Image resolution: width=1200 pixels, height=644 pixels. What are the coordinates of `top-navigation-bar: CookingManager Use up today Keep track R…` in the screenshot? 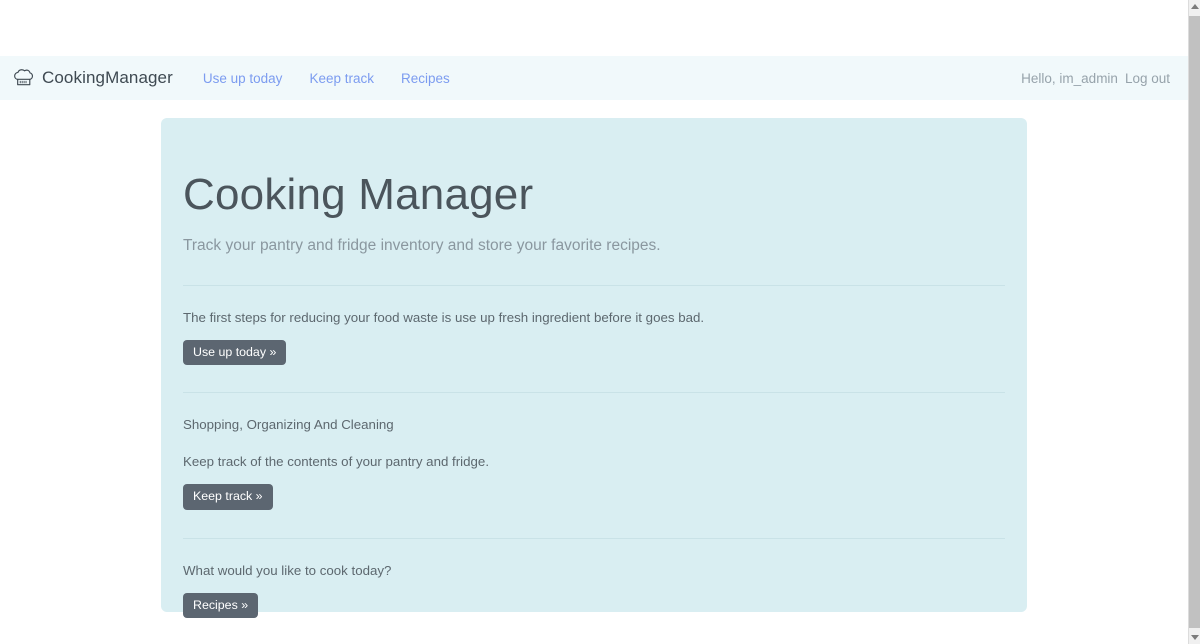 It's located at (594, 78).